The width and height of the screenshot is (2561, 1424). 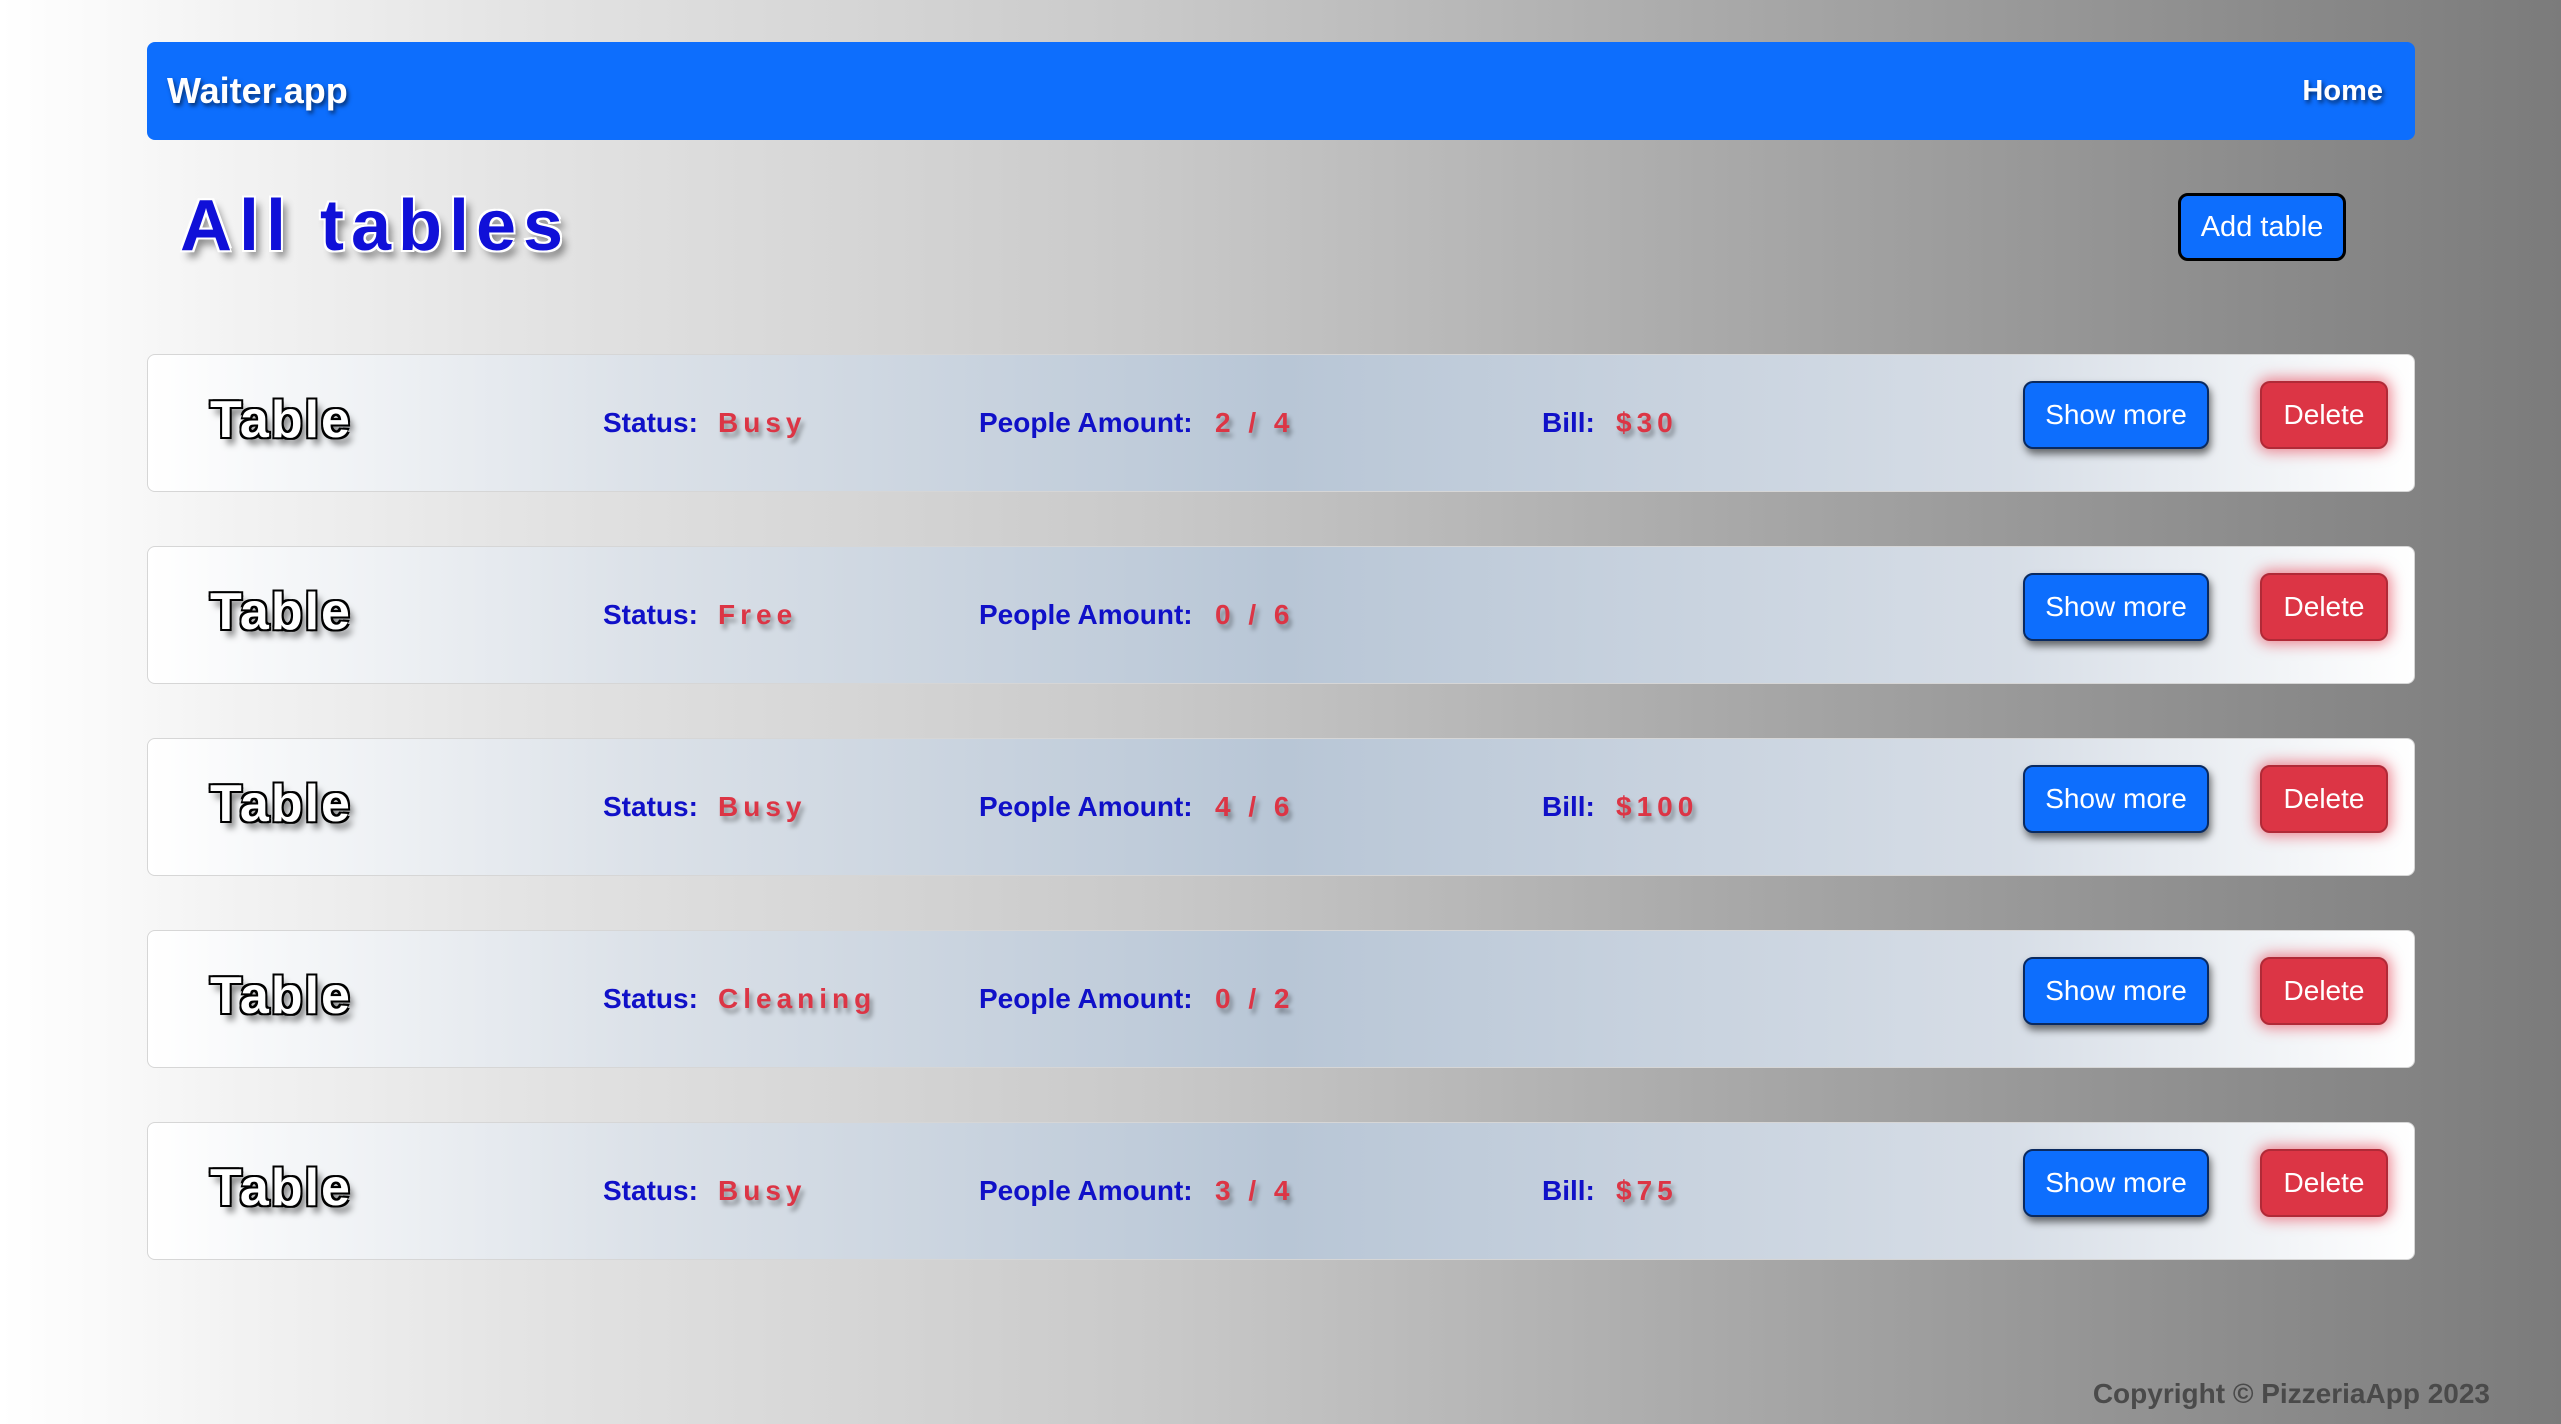 What do you see at coordinates (1255, 998) in the screenshot?
I see `people-amount-value: 0 / 2` at bounding box center [1255, 998].